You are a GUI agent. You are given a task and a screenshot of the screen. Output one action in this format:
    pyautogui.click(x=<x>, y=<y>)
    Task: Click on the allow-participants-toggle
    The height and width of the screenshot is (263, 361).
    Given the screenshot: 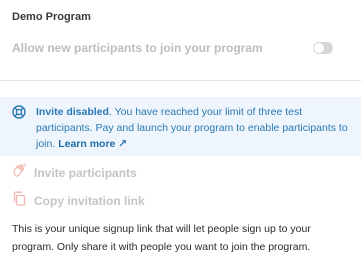 What is the action you would take?
    pyautogui.click(x=323, y=48)
    